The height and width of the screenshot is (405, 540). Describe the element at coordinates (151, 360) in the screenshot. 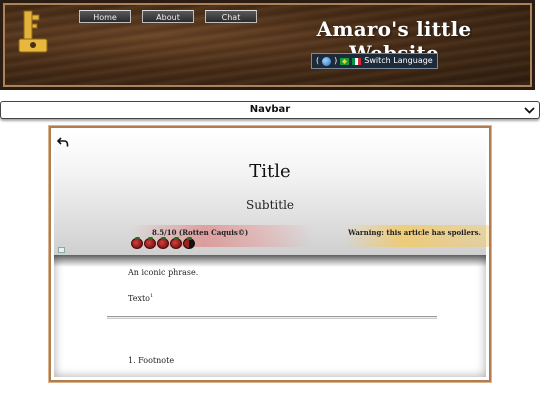

I see `footnote-item: 1. Footnote` at that location.